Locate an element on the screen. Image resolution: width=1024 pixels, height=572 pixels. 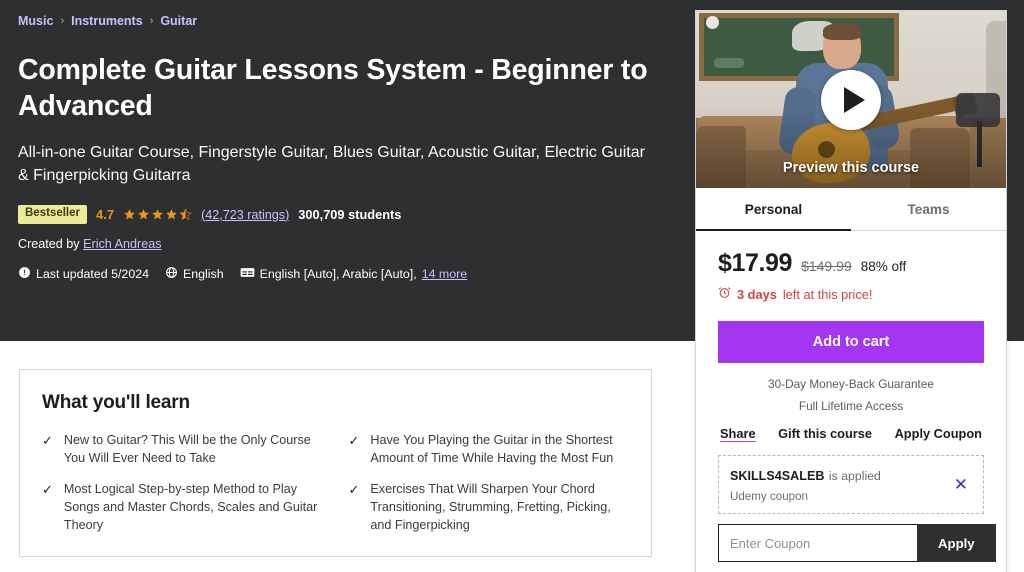
course-preview-video: Preview this course is located at coordinates (851, 99).